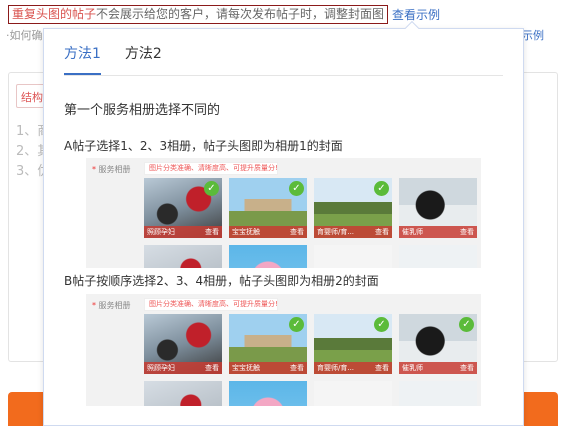 This screenshot has height=426, width=579. What do you see at coordinates (438, 344) in the screenshot?
I see `album-tile: ✓ 催乳师 查看` at bounding box center [438, 344].